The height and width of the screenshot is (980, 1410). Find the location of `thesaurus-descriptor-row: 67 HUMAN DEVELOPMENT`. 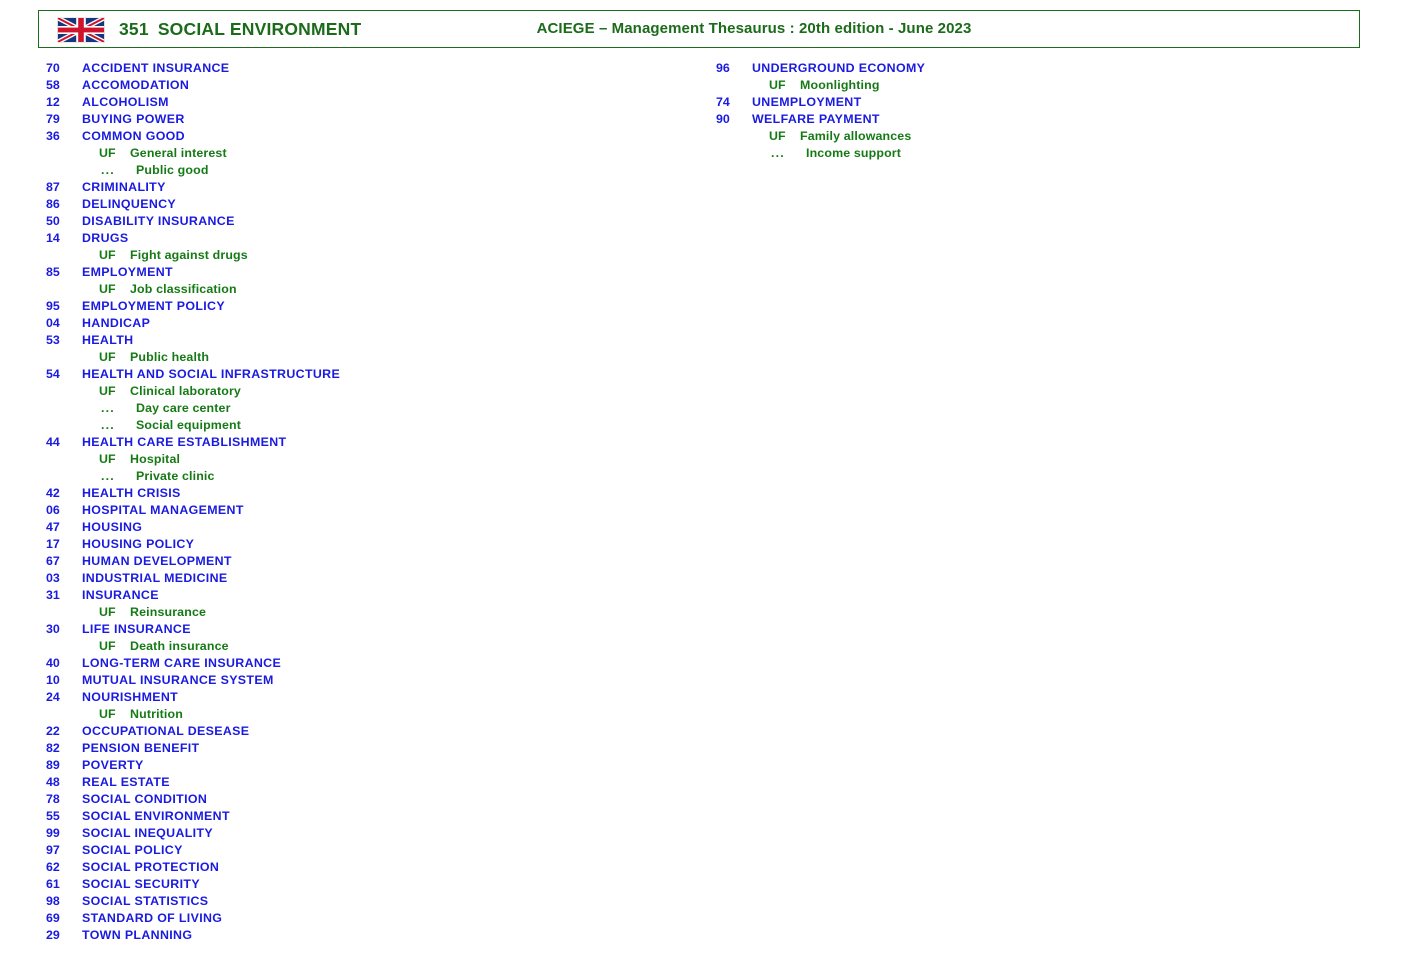

thesaurus-descriptor-row: 67 HUMAN DEVELOPMENT is located at coordinates (366, 561).